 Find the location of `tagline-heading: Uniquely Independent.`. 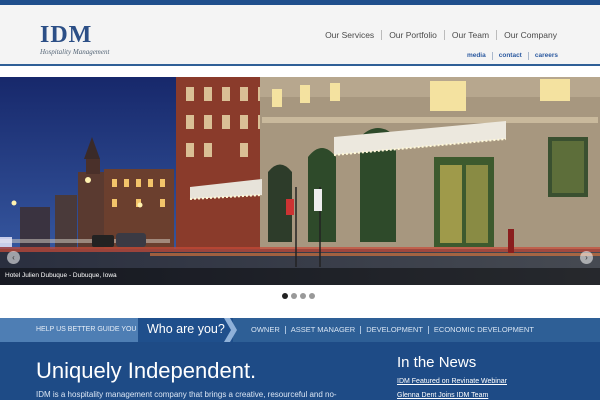

tagline-heading: Uniquely Independent. is located at coordinates (146, 370).